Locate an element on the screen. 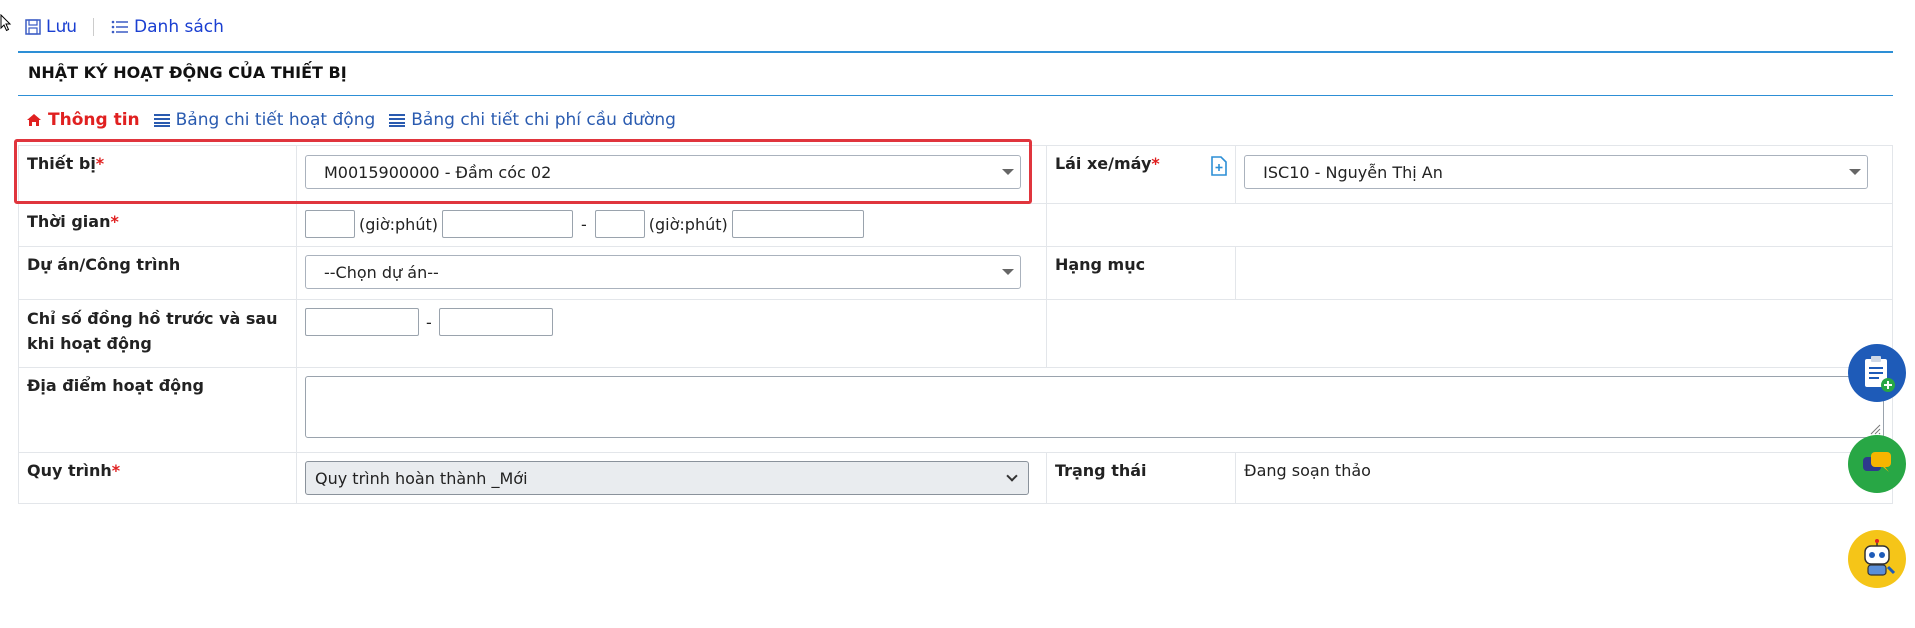 The image size is (1915, 628). device-select-value: M0015900000 - Đầm cóc 02 is located at coordinates (438, 172).